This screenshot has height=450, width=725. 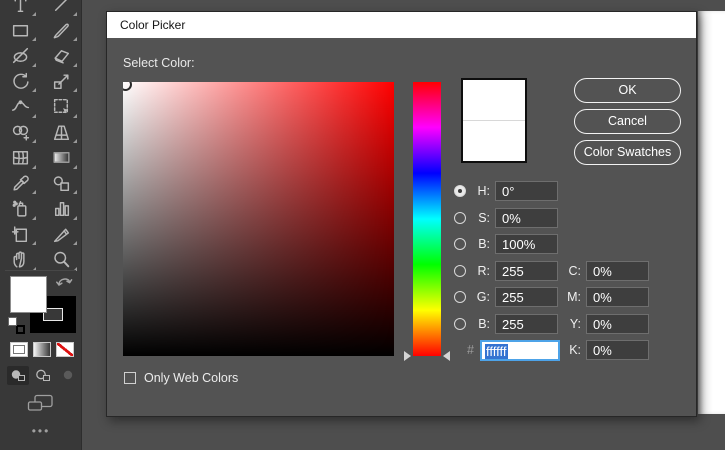 I want to click on line-segment-tool, so click(x=63, y=8).